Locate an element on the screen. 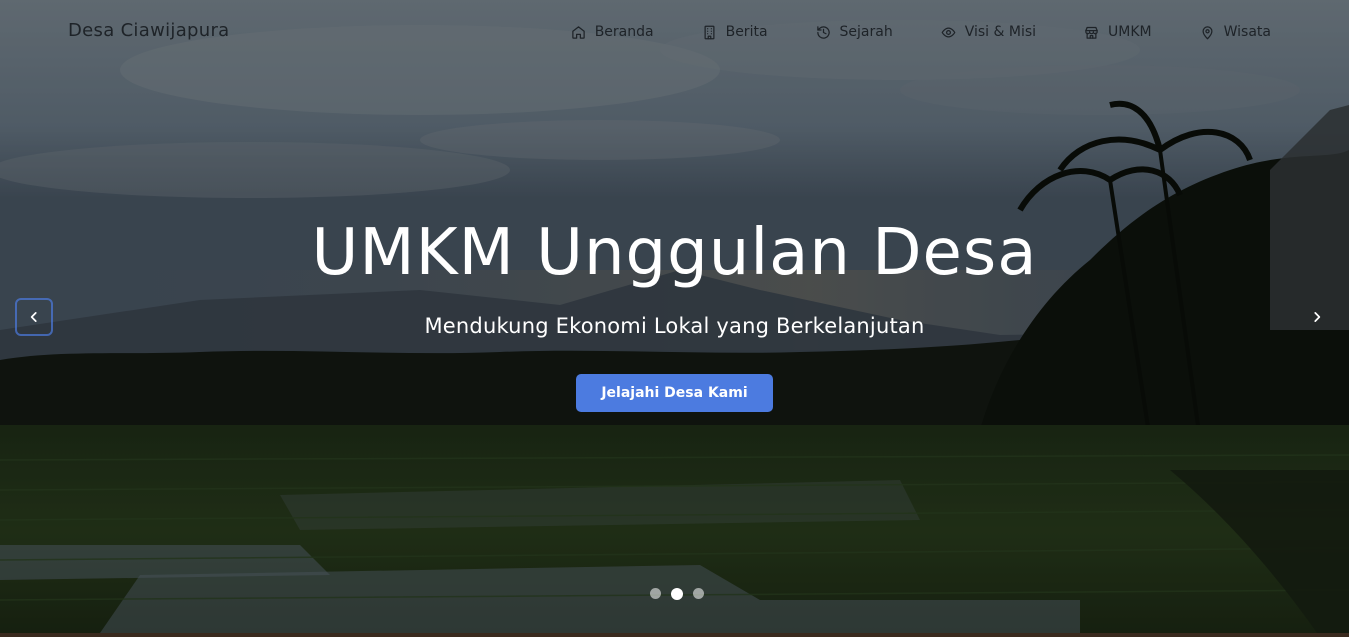  map-pin-icon is located at coordinates (1207, 32).